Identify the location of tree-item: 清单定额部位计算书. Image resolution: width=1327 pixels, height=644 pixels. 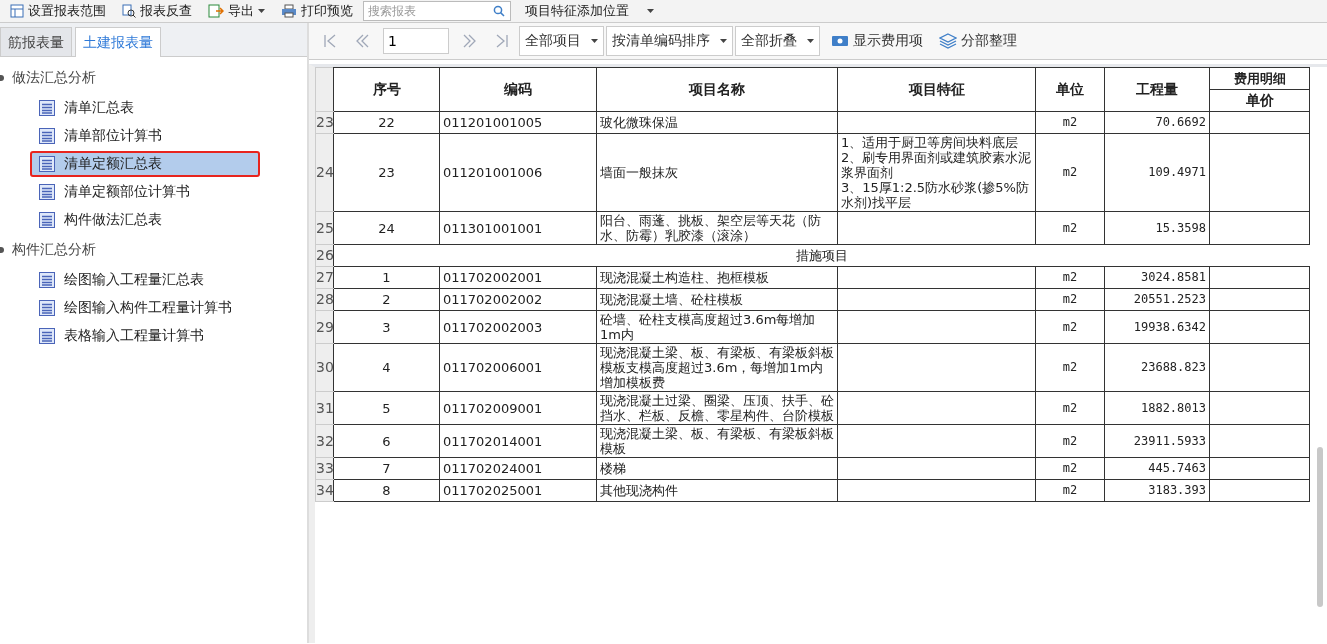
(136, 192).